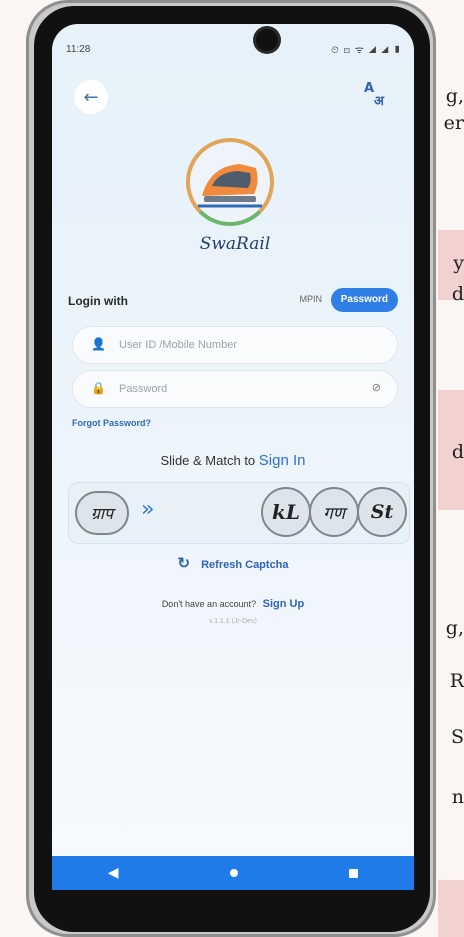 Image resolution: width=464 pixels, height=937 pixels. I want to click on language-toggle-button: A अ, so click(380, 98).